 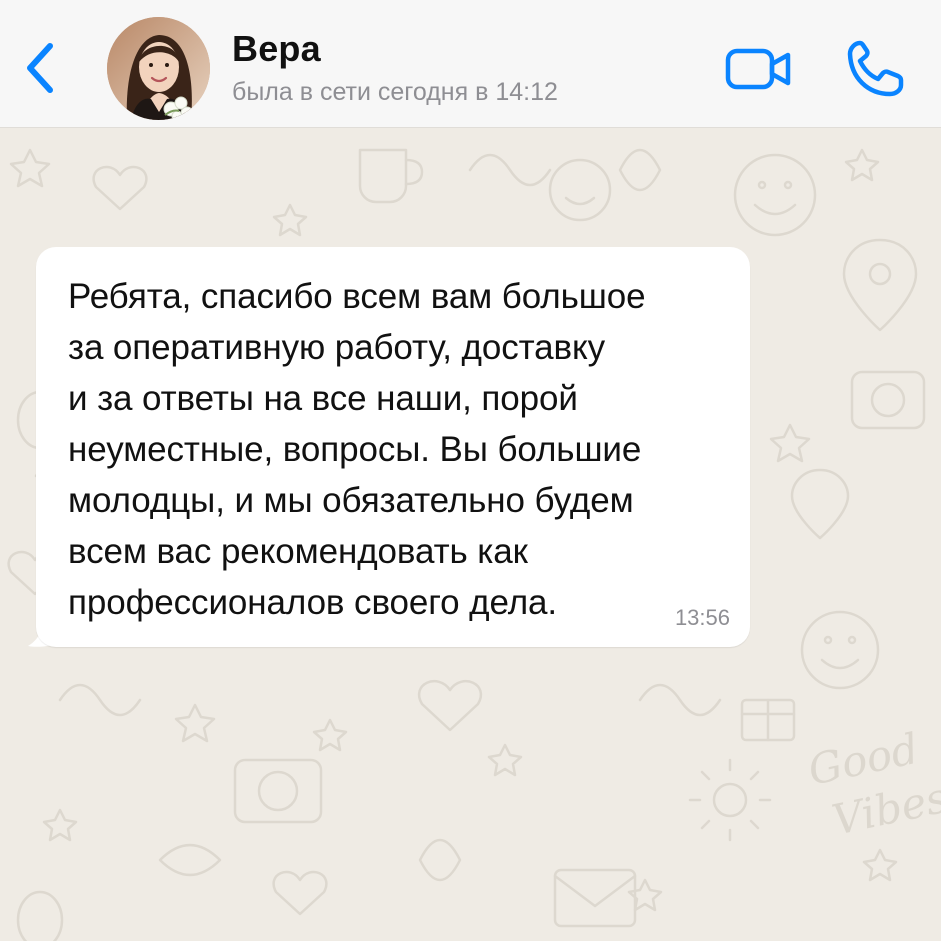 I want to click on back-button, so click(x=40, y=68).